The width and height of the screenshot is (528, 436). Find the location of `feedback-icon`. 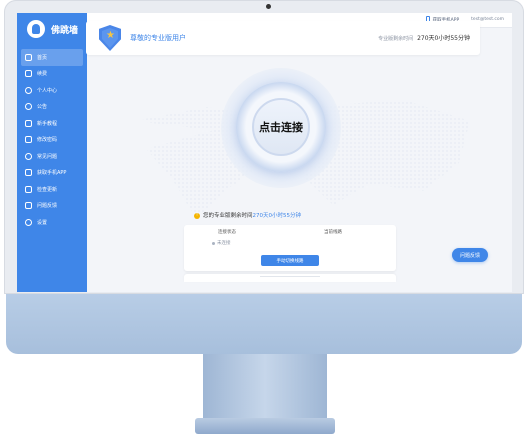

feedback-icon is located at coordinates (28, 206).